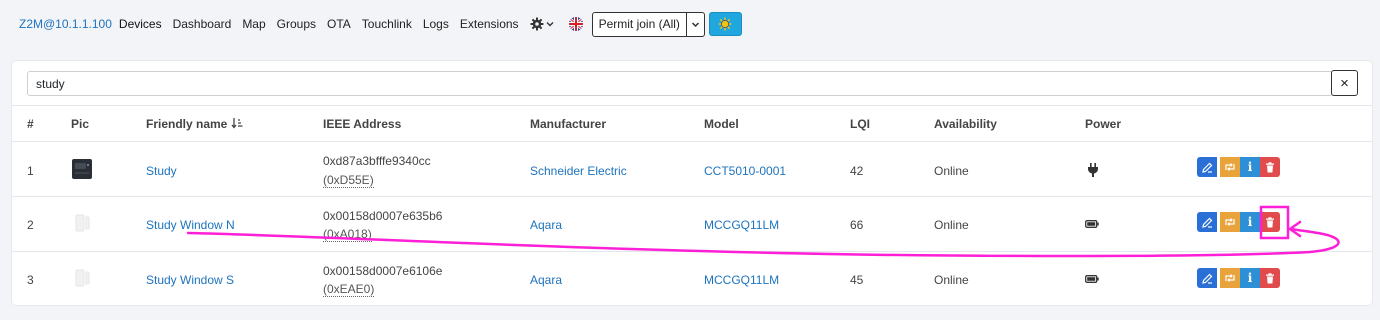 The image size is (1380, 320). What do you see at coordinates (383, 216) in the screenshot?
I see `ieee-address: 0x00158d0007e635b6` at bounding box center [383, 216].